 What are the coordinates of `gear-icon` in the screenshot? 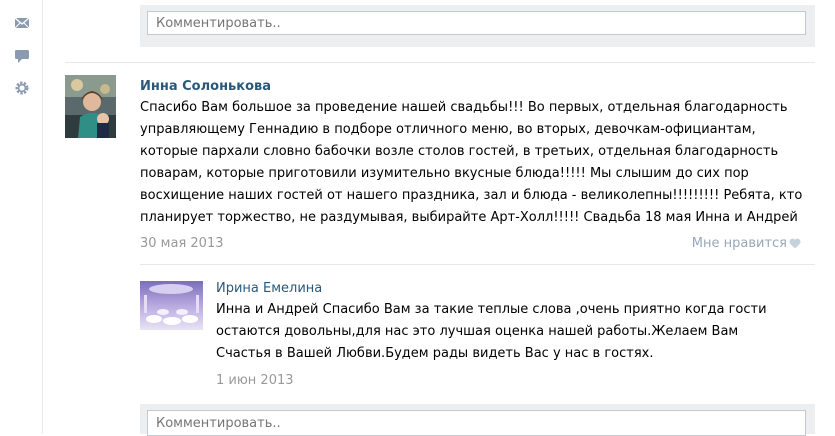 It's located at (22, 88).